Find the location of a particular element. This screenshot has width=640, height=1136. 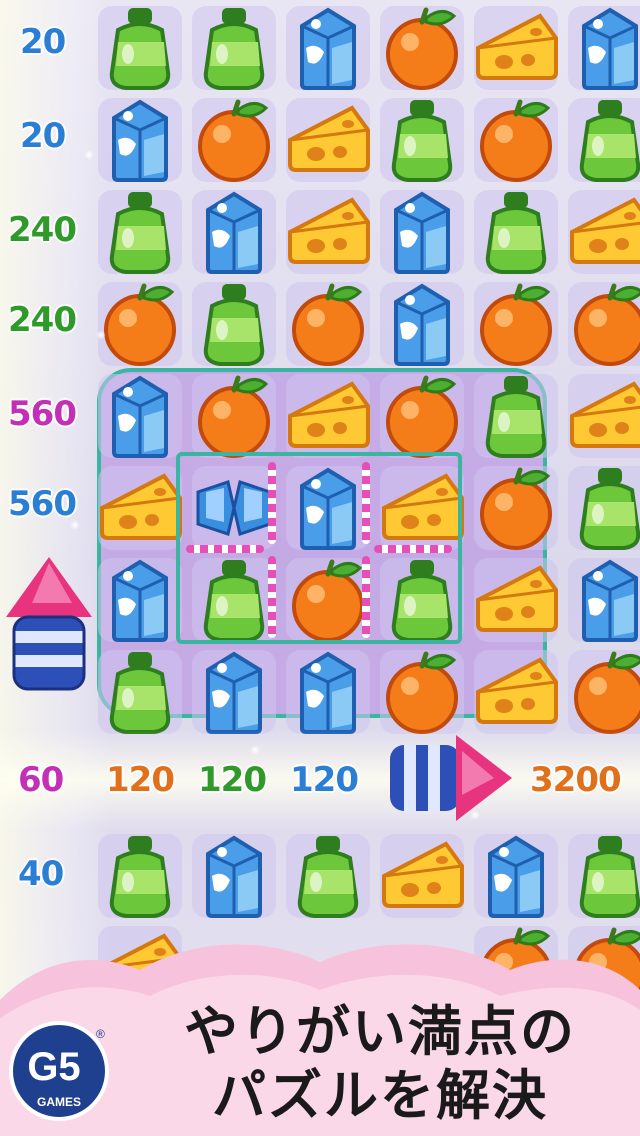

g5-games-logo: G5 ® GAMES is located at coordinates (59, 1071).